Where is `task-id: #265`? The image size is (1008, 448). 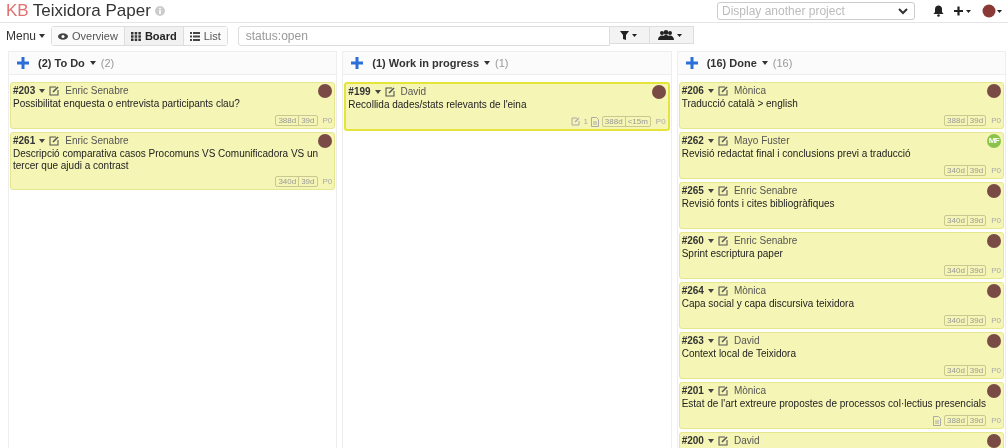
task-id: #265 is located at coordinates (692, 190).